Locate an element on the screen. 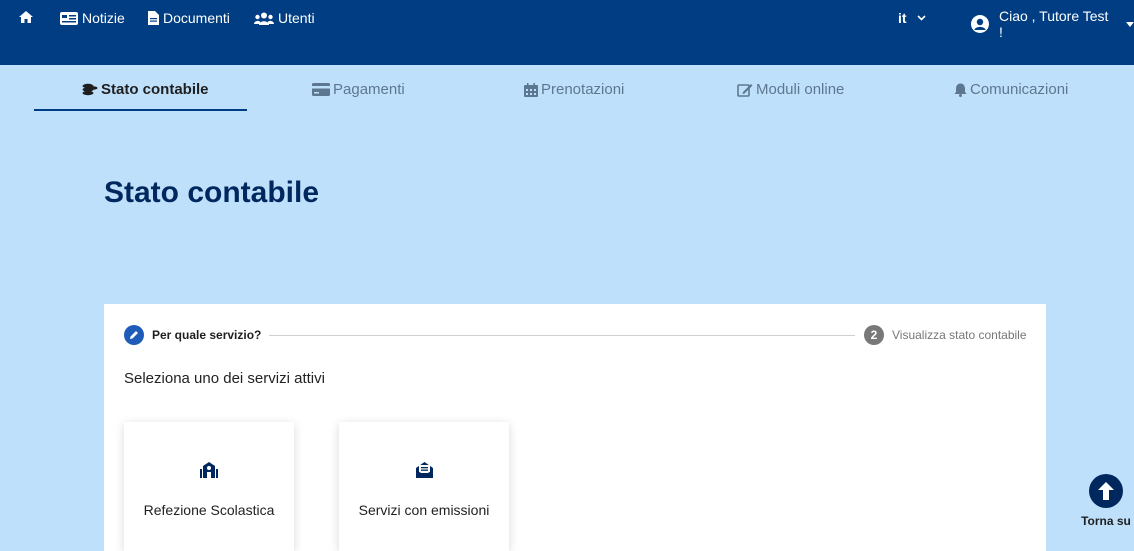  arrow-up-circle-icon is located at coordinates (1106, 491).